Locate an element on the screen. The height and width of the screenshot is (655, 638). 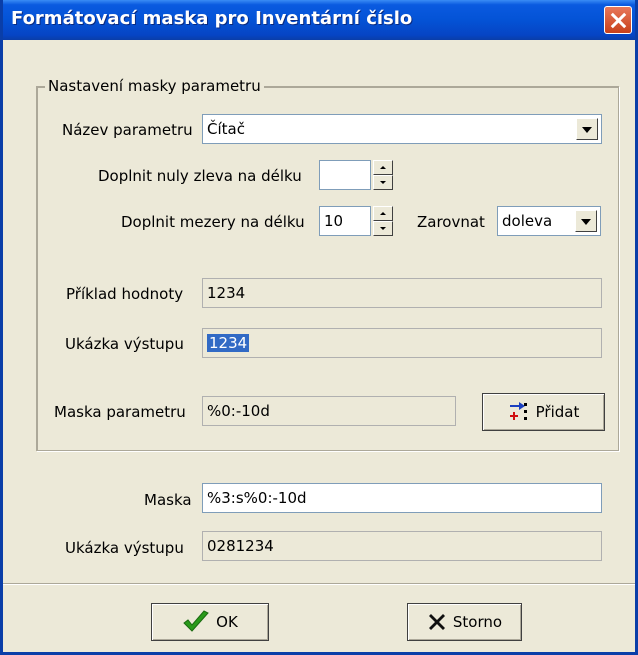
pad-spaces-spinner is located at coordinates (383, 221).